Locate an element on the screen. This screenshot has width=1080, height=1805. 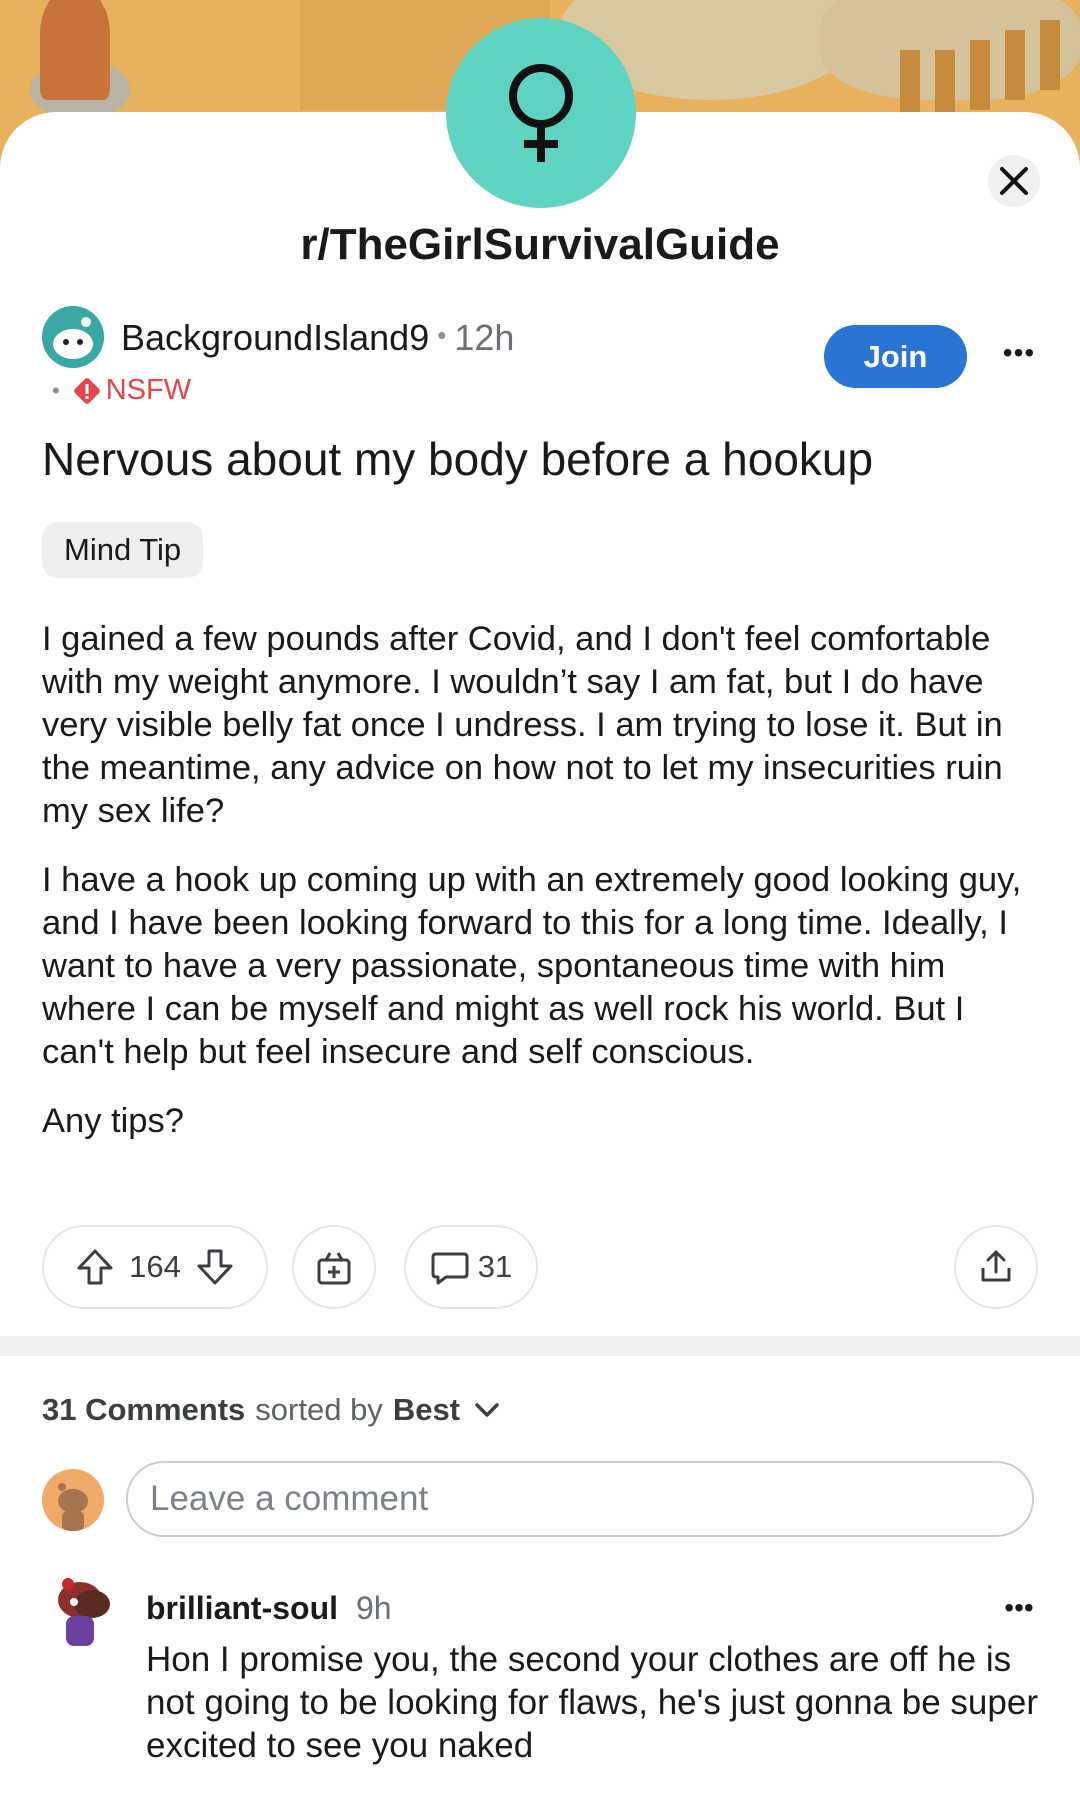
sorted-by-text: sorted by is located at coordinates (319, 1409).